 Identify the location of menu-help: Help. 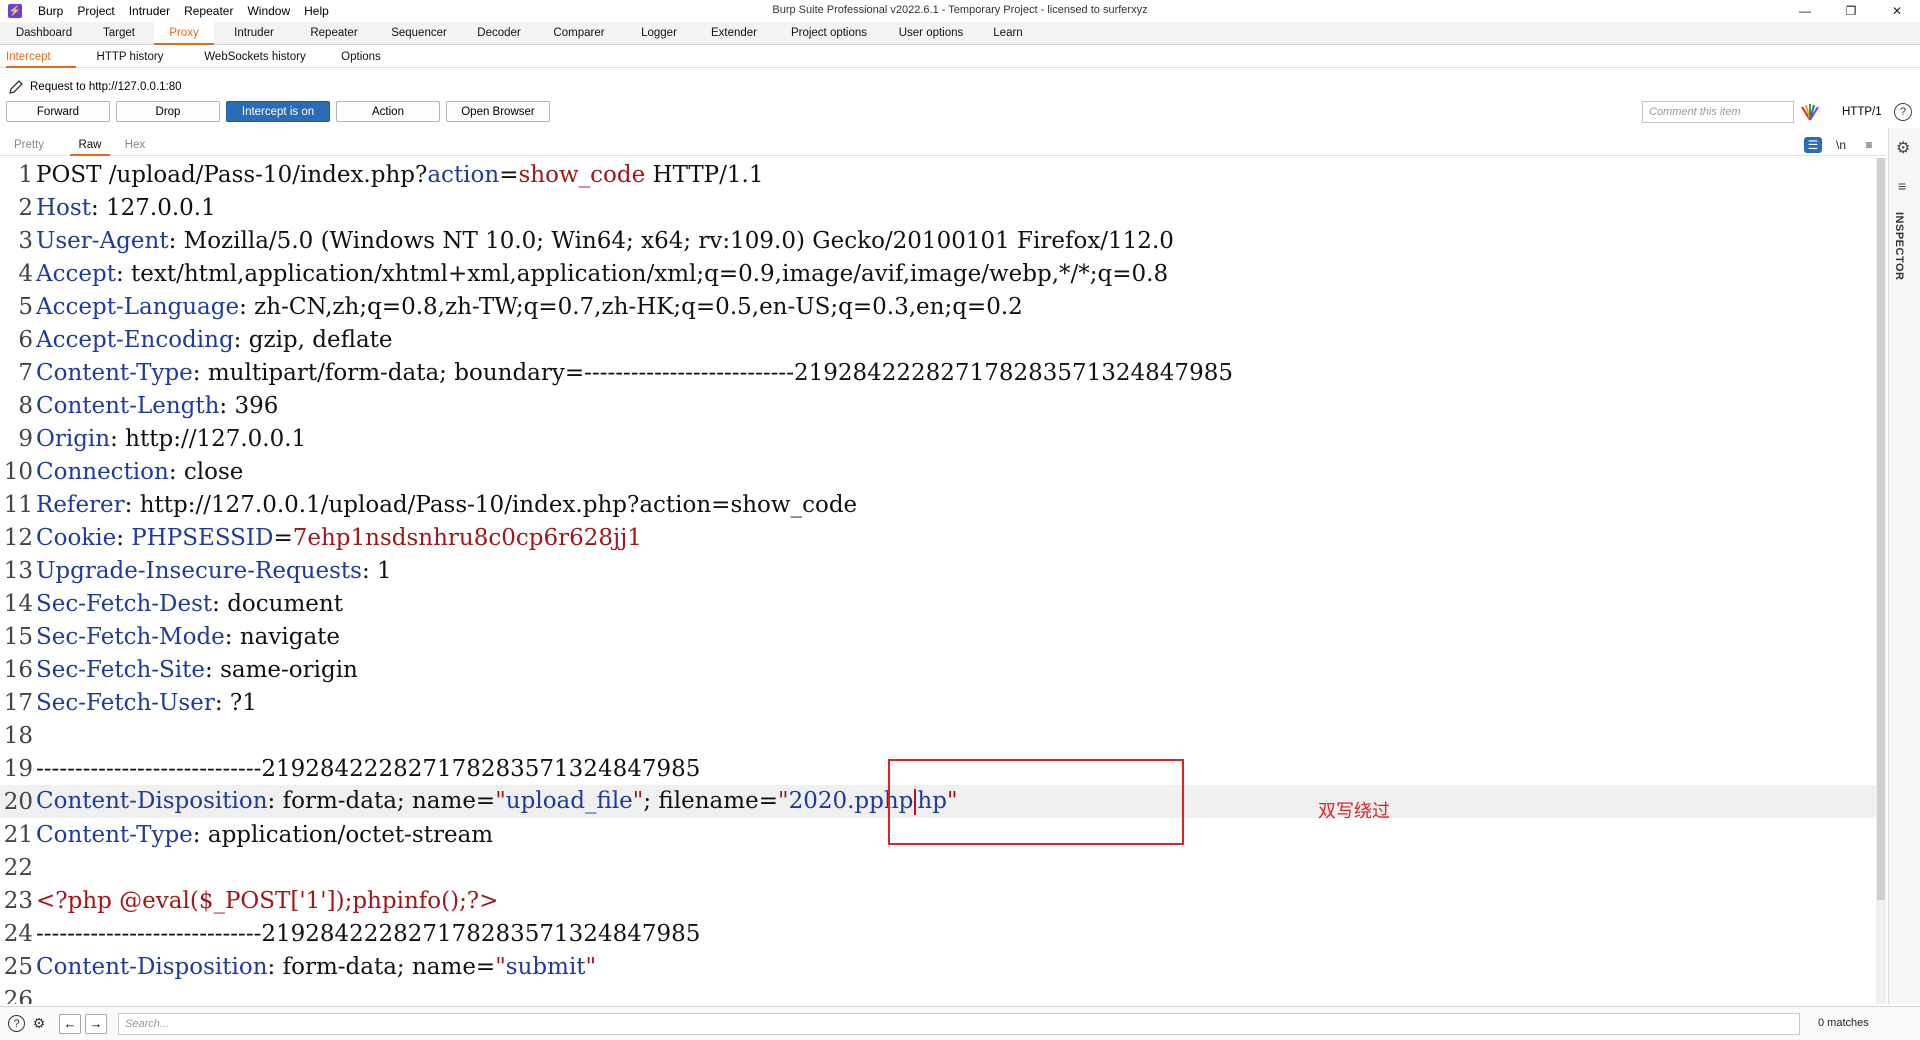
(316, 11).